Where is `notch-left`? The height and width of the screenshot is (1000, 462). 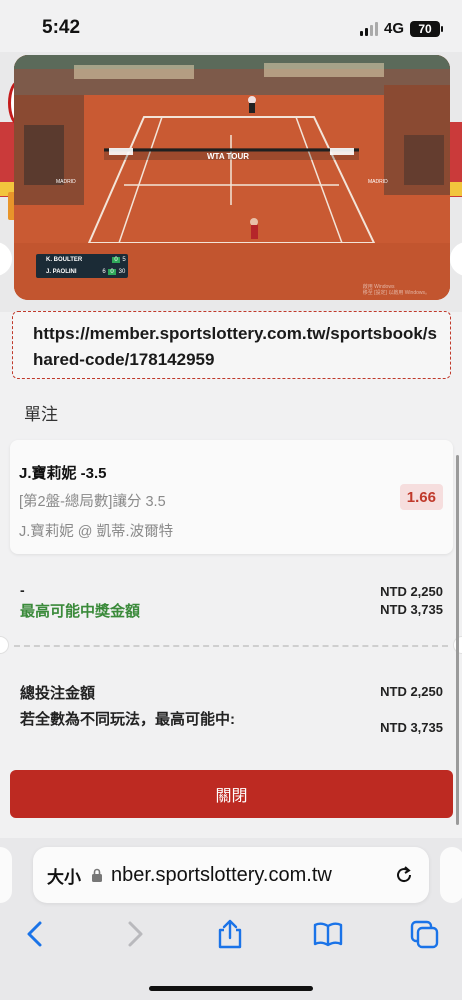
notch-left is located at coordinates (6, 259).